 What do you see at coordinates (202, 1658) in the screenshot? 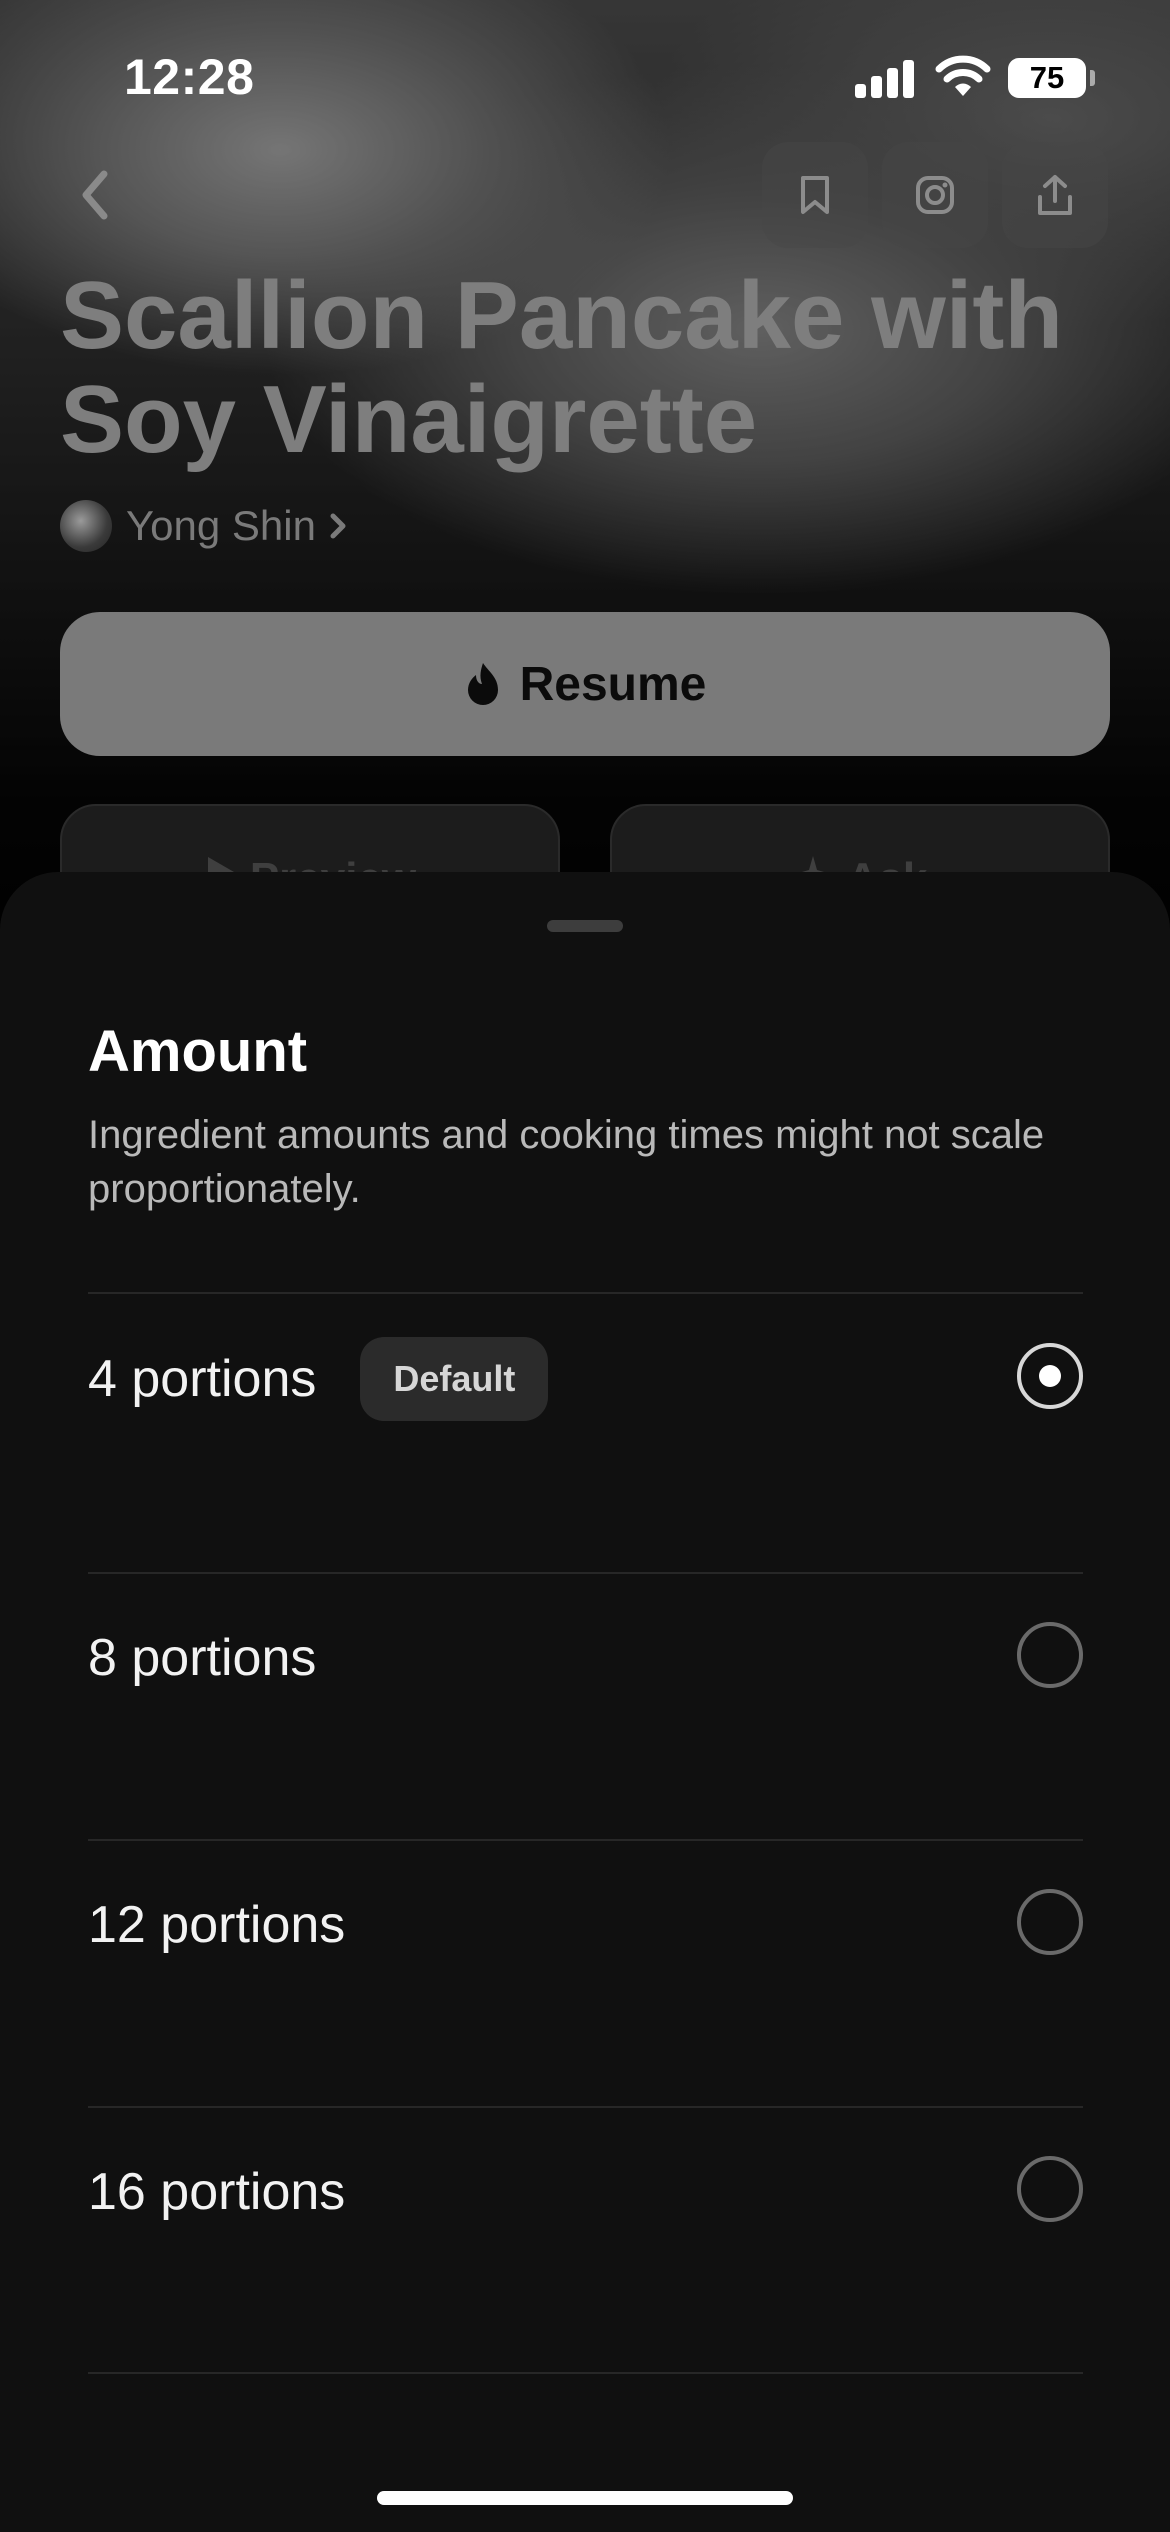
I see `option-label: 8 portions` at bounding box center [202, 1658].